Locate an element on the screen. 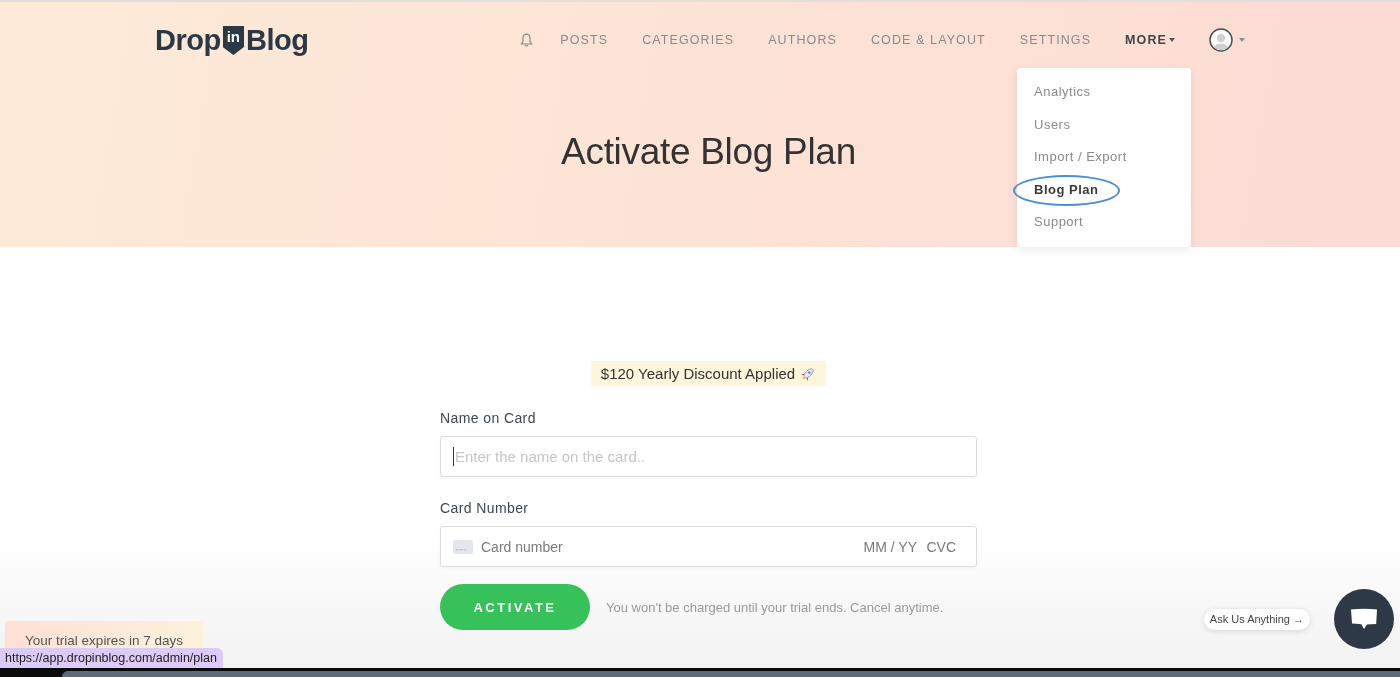 The height and width of the screenshot is (677, 1400). nav-link: MORE is located at coordinates (1150, 40).